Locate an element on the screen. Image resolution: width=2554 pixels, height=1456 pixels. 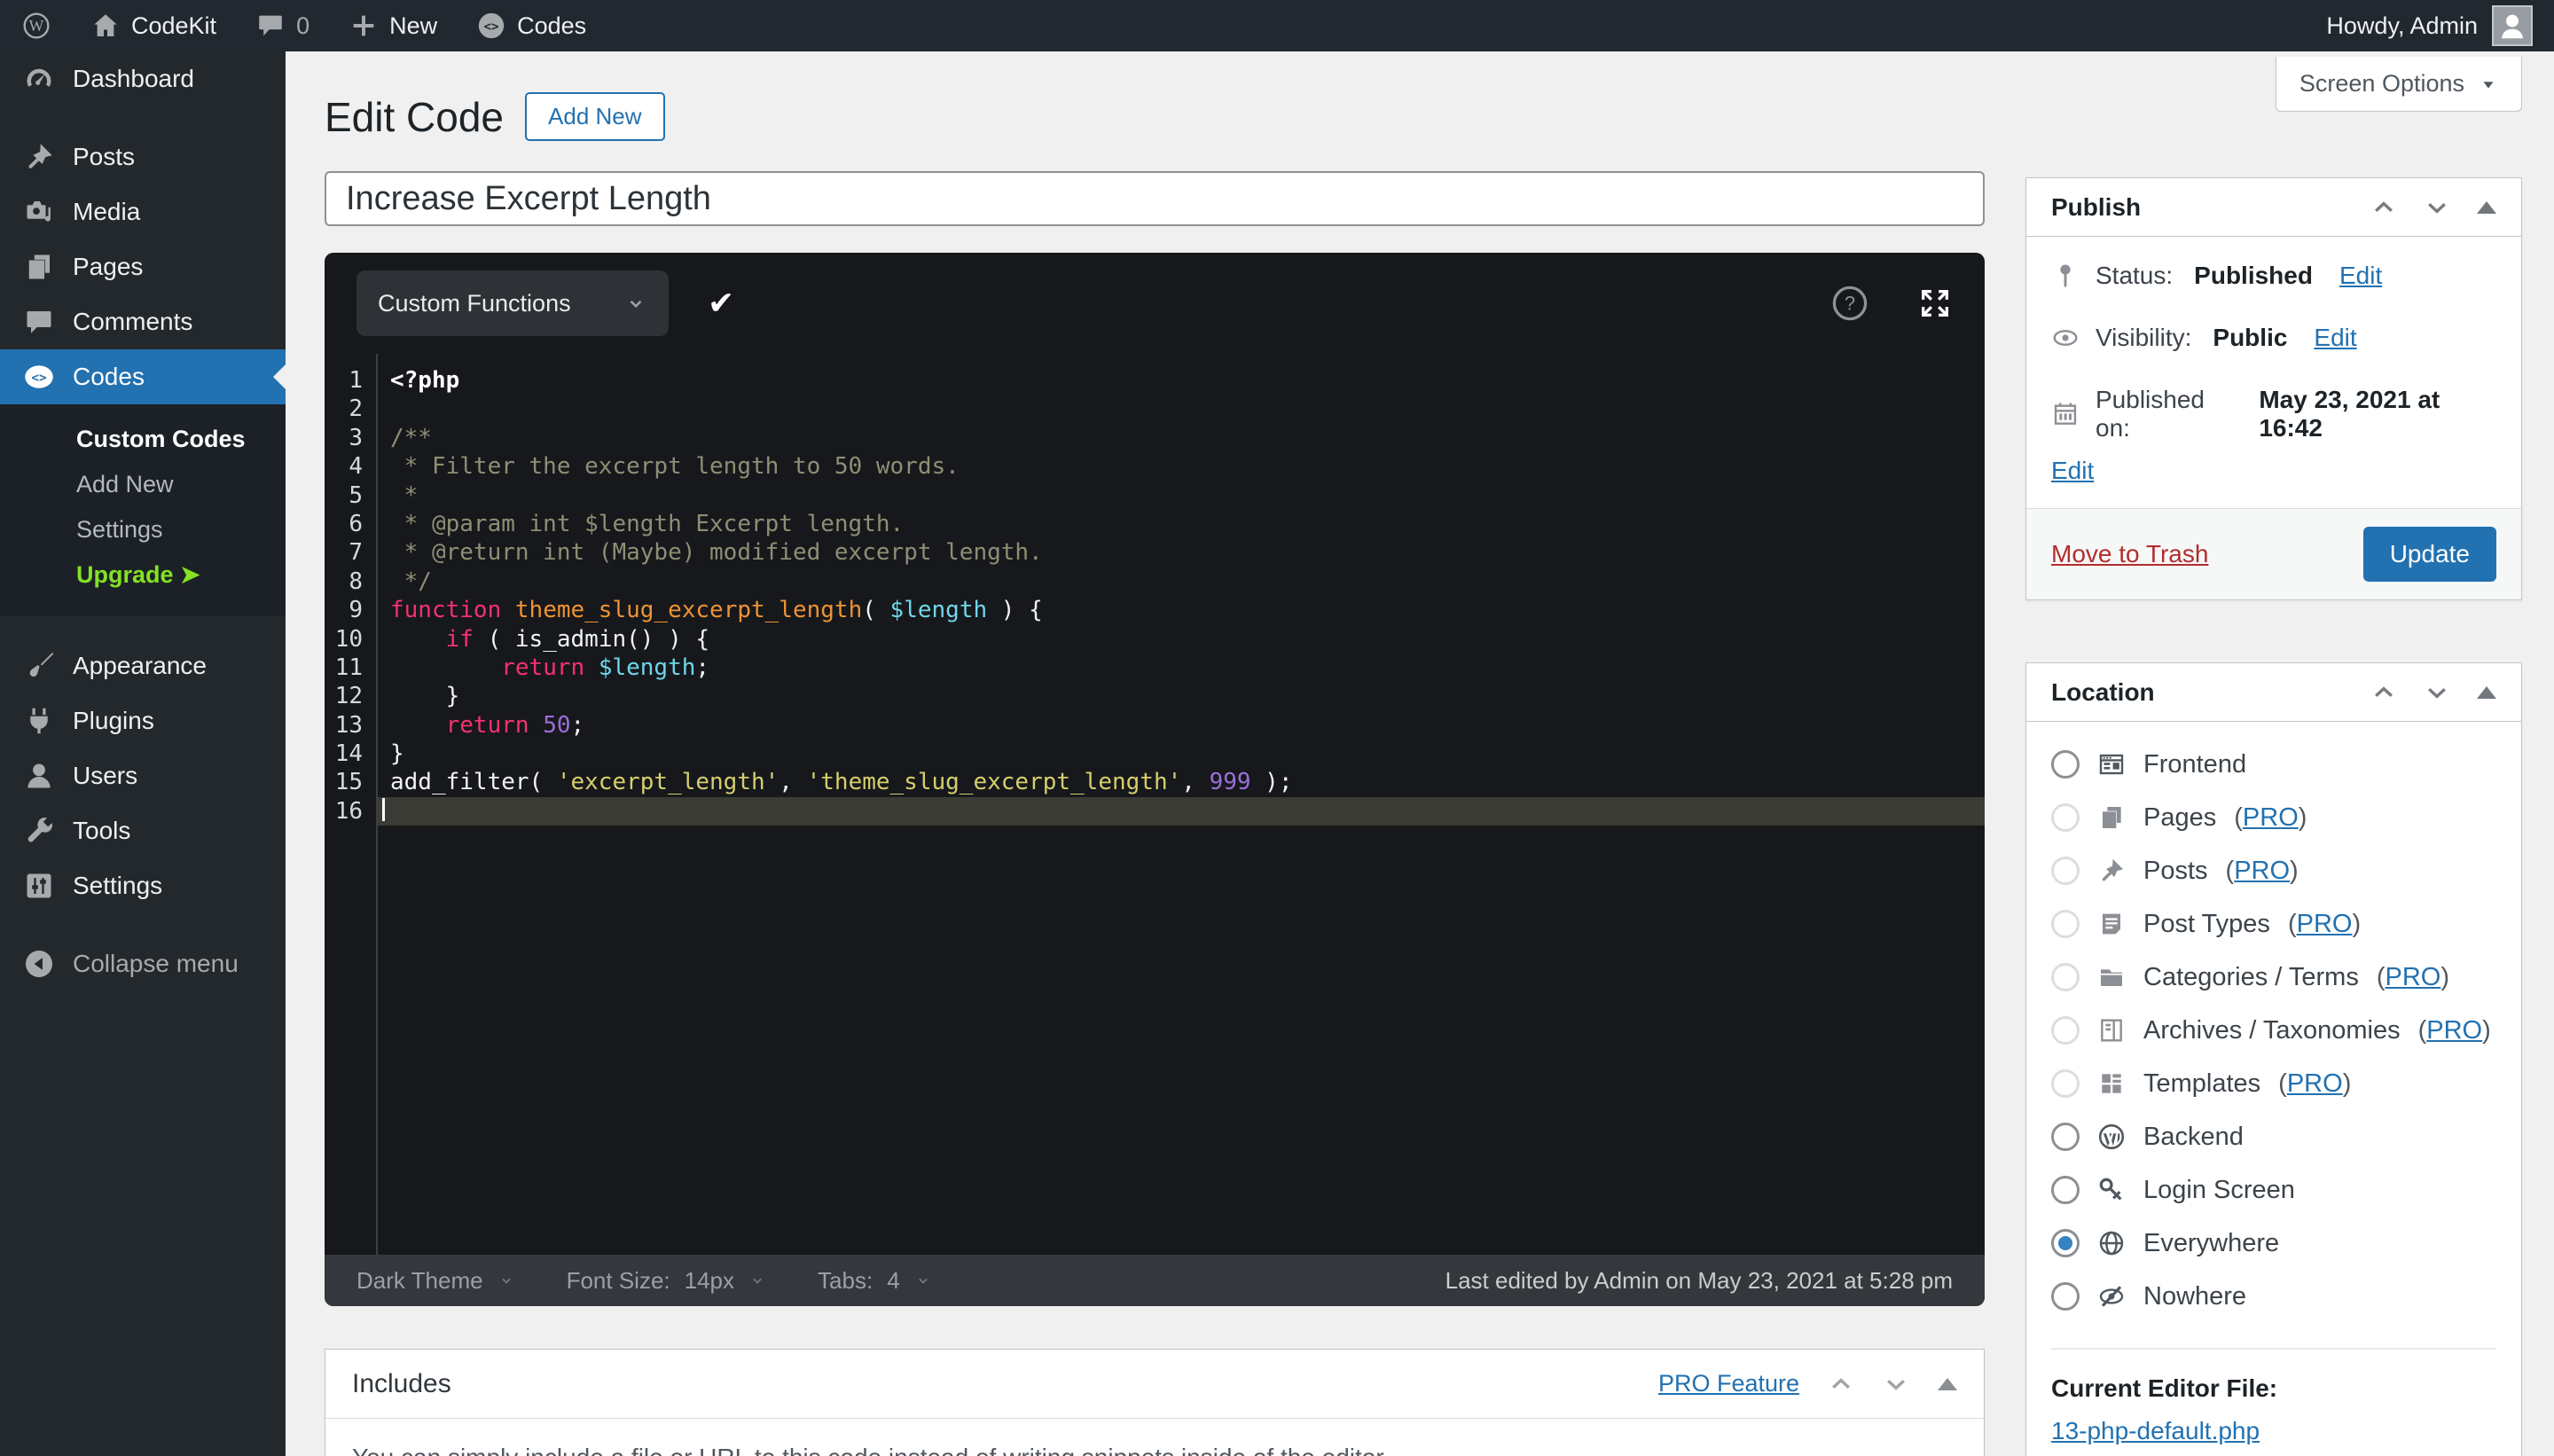
location-radio-frontend is located at coordinates (2065, 764).